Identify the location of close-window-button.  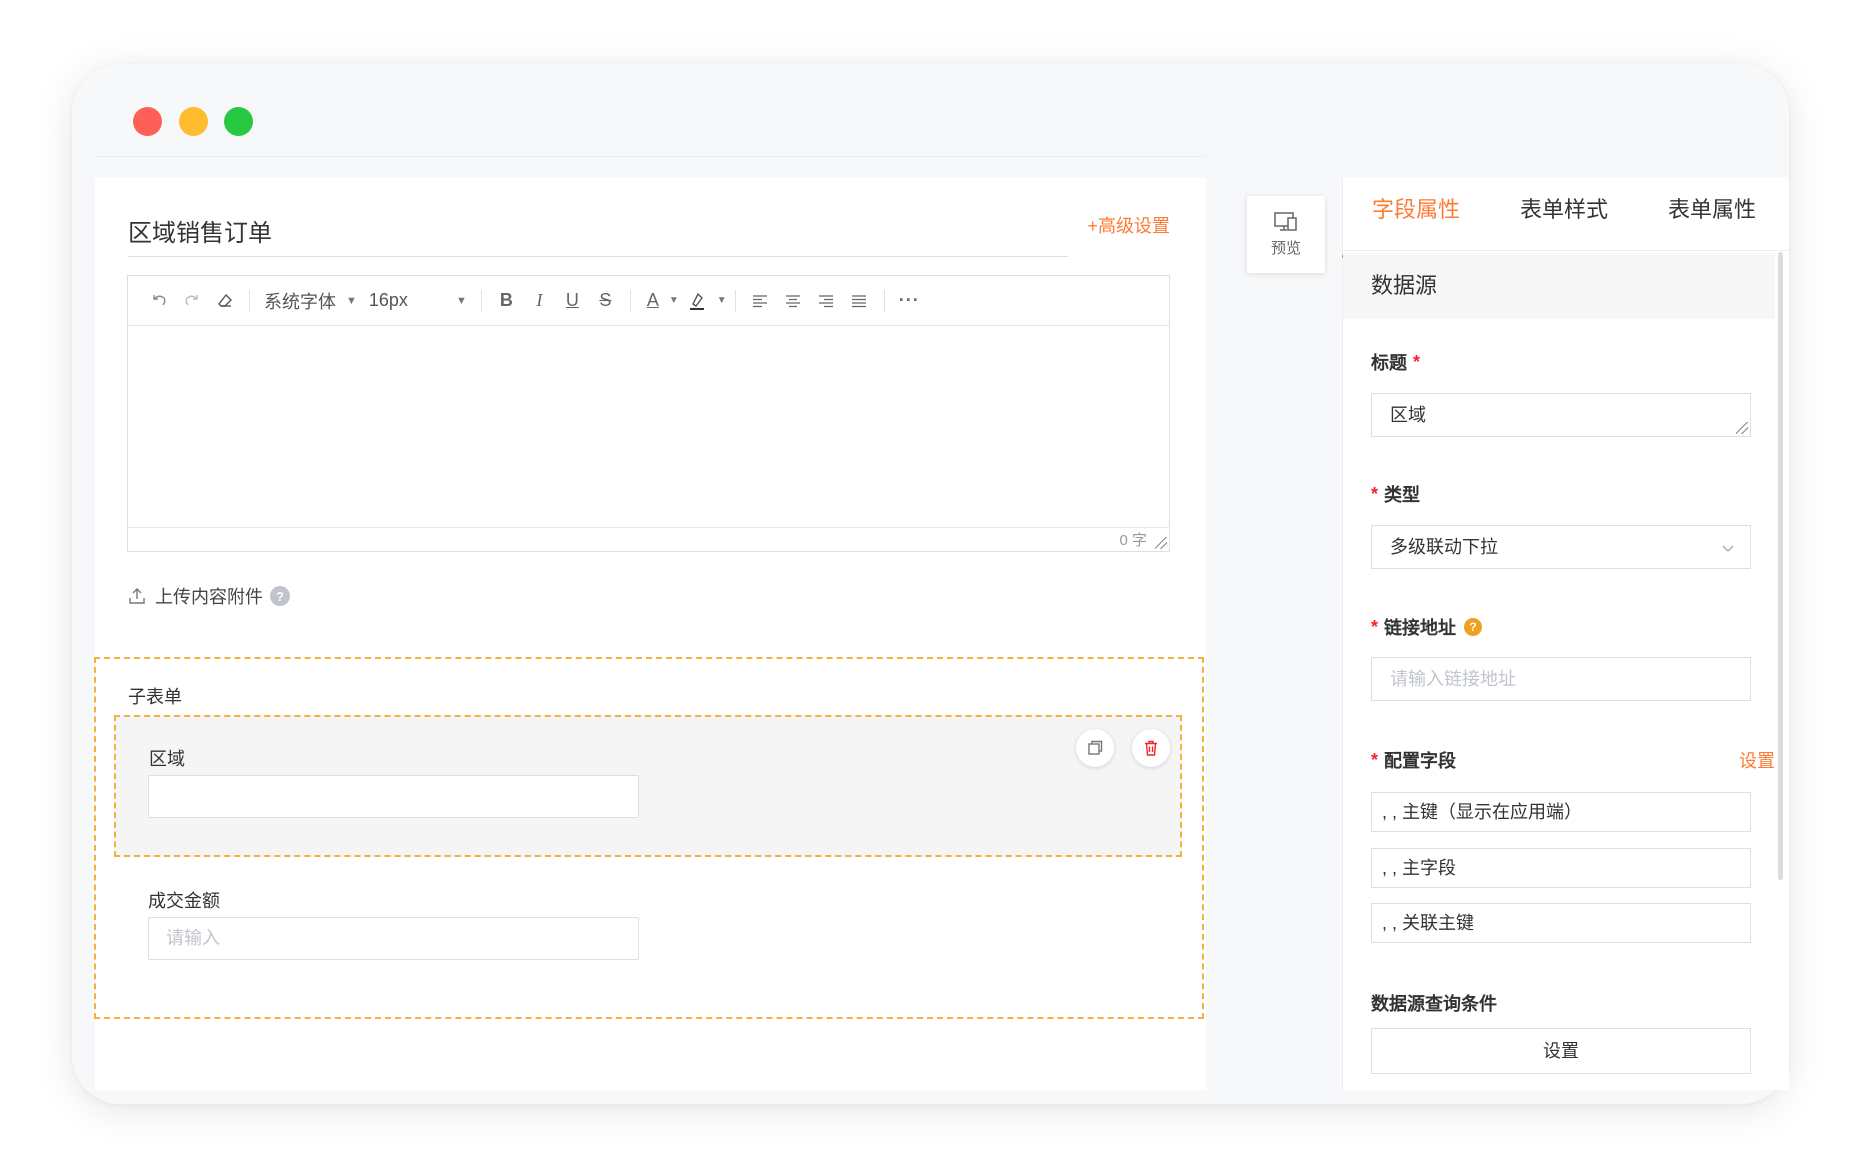
(147, 121).